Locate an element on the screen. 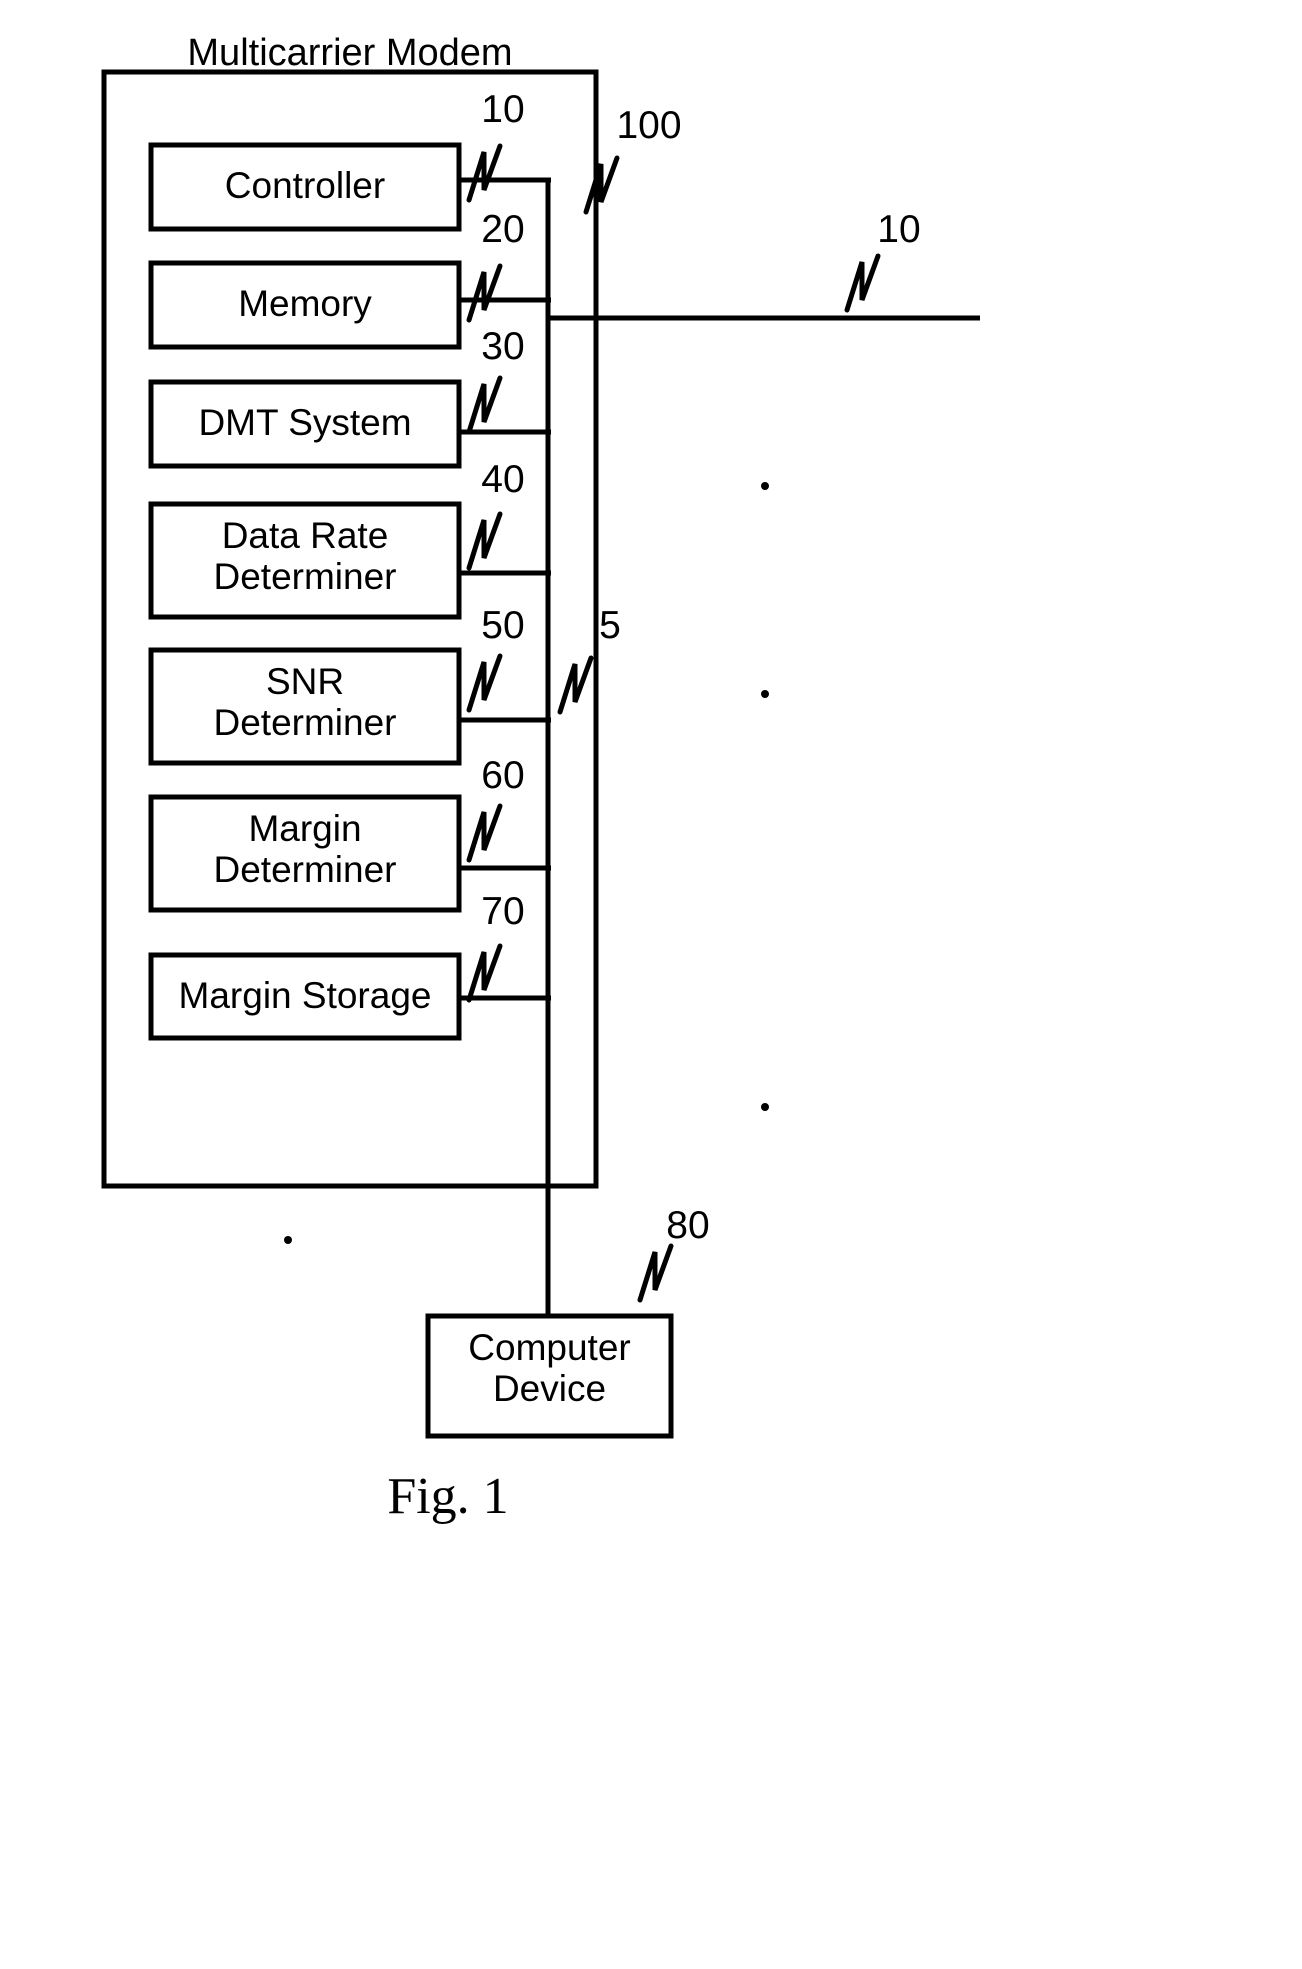 This screenshot has height=1969, width=1302. block-label-memory: Memory is located at coordinates (305, 303).